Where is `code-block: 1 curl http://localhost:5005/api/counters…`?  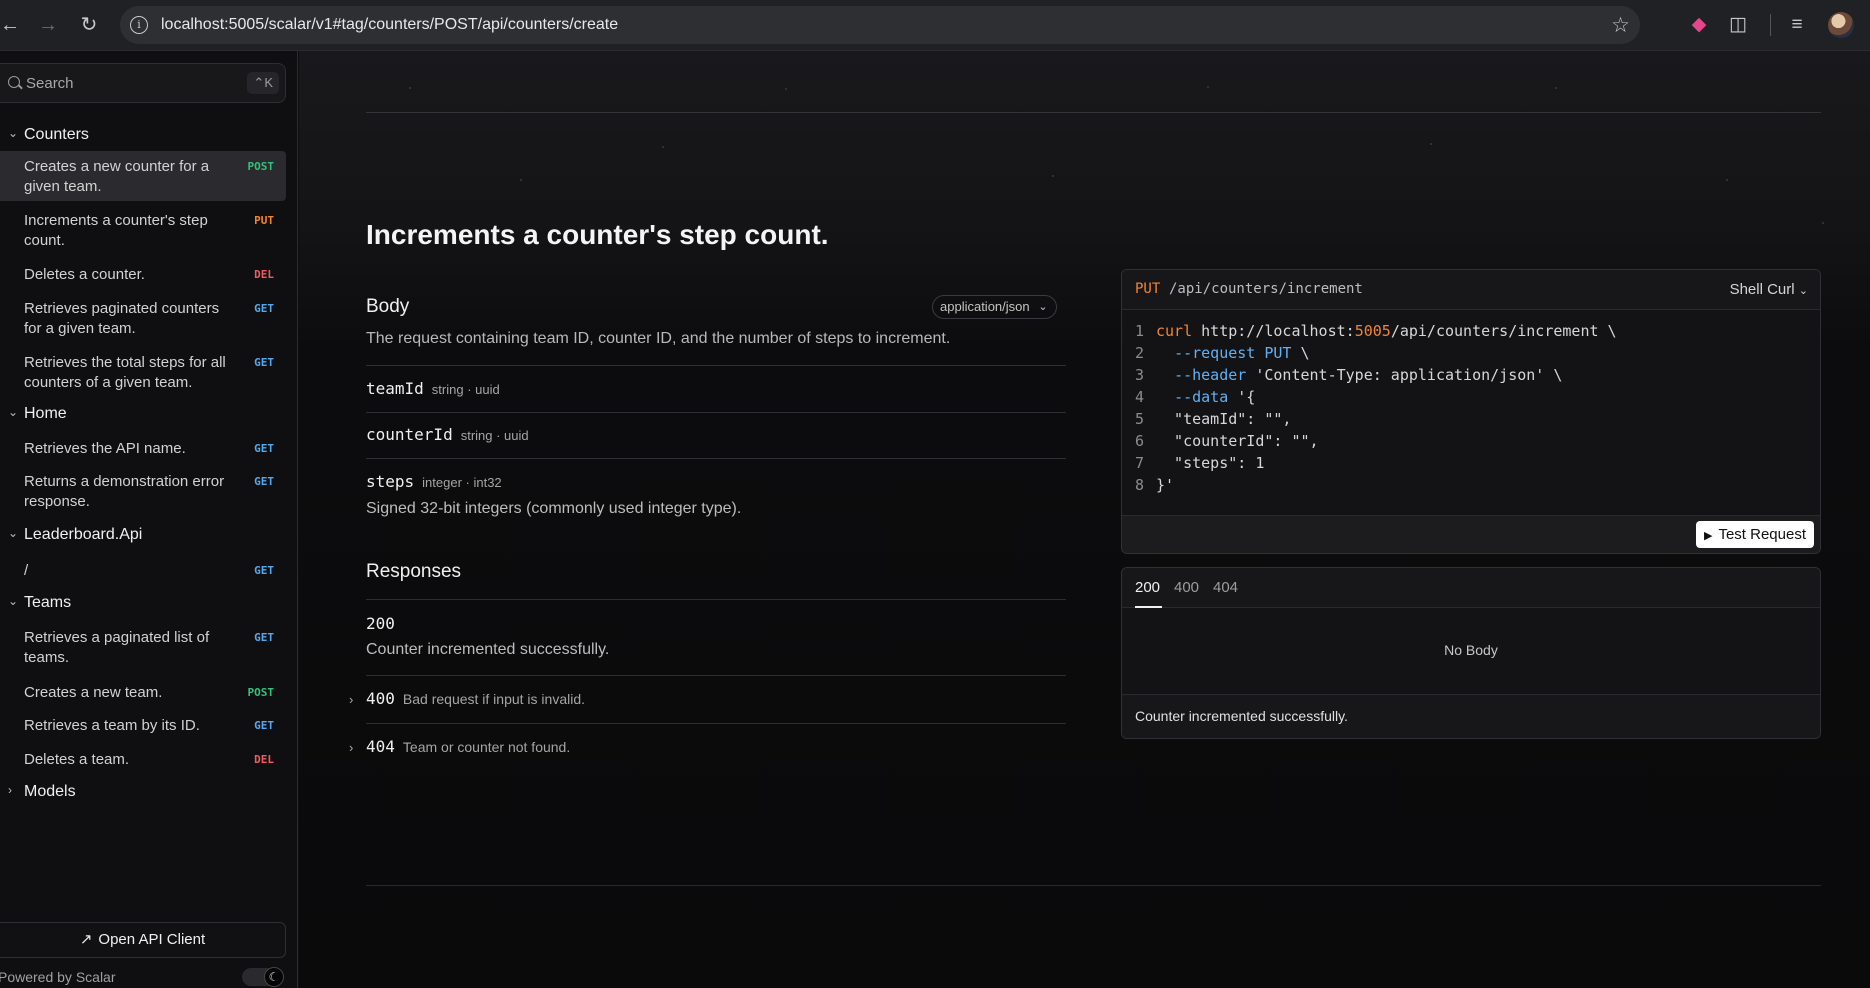 code-block: 1 curl http://localhost:5005/api/counters… is located at coordinates (1471, 408).